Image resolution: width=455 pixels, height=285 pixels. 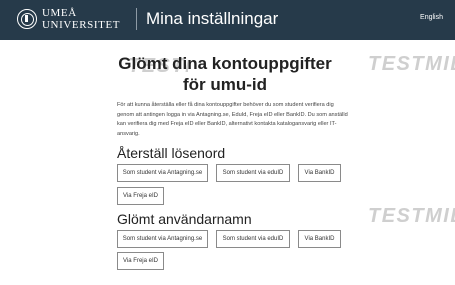 What do you see at coordinates (140, 261) in the screenshot?
I see `username-freja-button: Via Freja eID` at bounding box center [140, 261].